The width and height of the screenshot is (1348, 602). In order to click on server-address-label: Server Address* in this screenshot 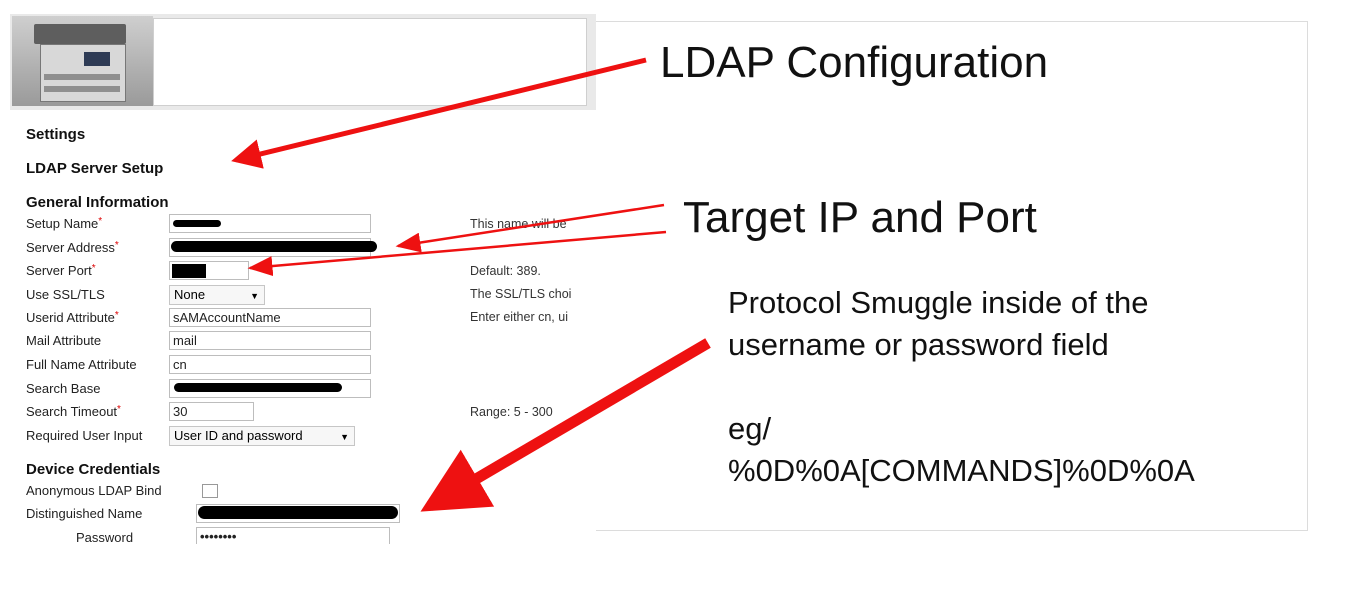, I will do `click(72, 247)`.